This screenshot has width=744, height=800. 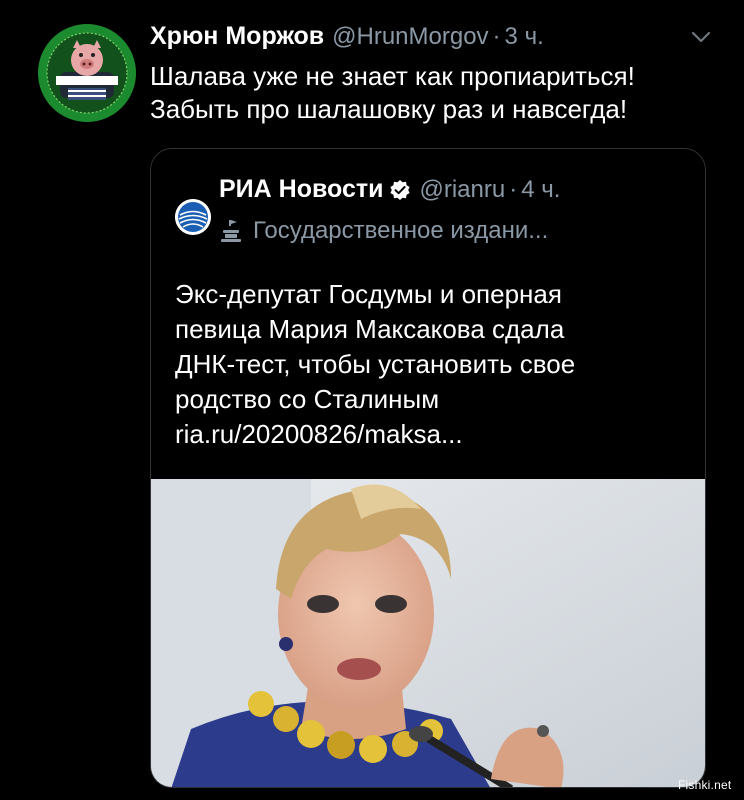 I want to click on quoted-text-line: Экс-депутат Госдумы и оперная, so click(x=368, y=294).